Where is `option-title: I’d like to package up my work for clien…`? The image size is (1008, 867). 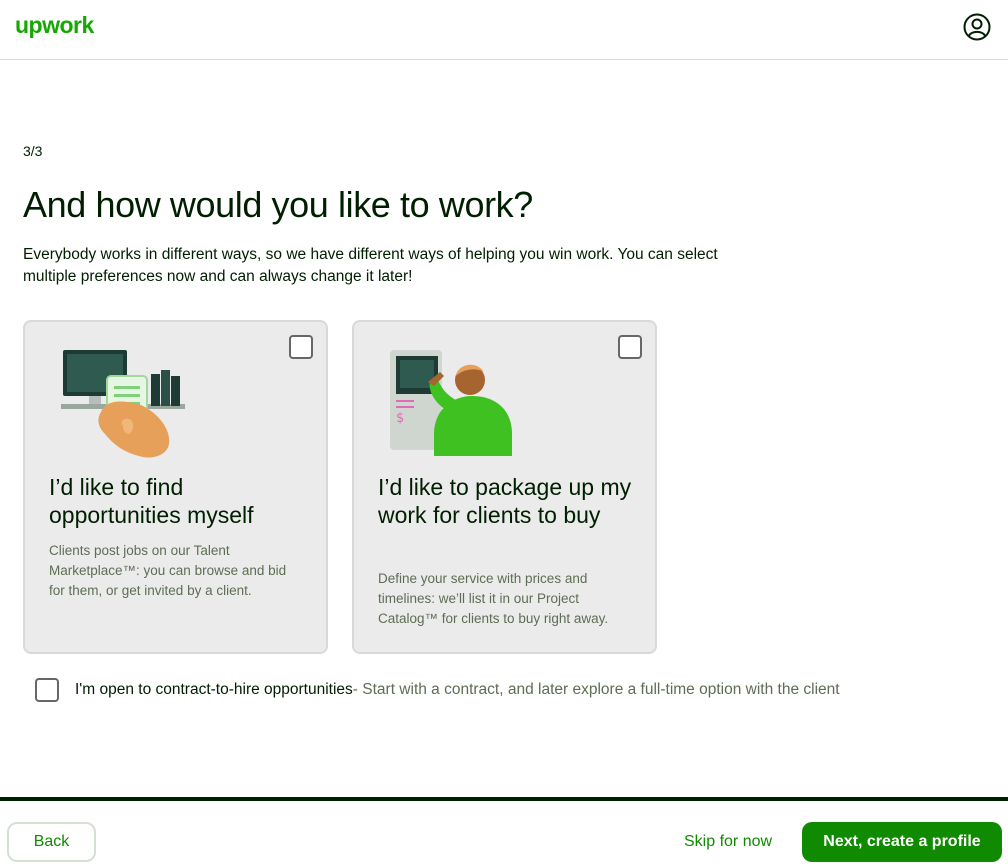
option-title: I’d like to package up my work for clien… is located at coordinates (505, 501).